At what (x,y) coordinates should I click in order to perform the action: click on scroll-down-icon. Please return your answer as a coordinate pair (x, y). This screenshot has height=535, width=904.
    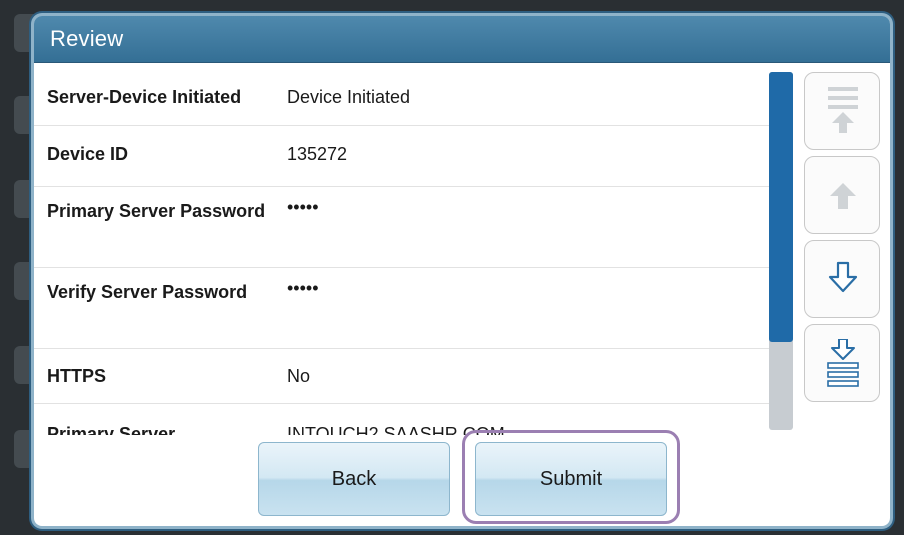
    Looking at the image, I should click on (843, 277).